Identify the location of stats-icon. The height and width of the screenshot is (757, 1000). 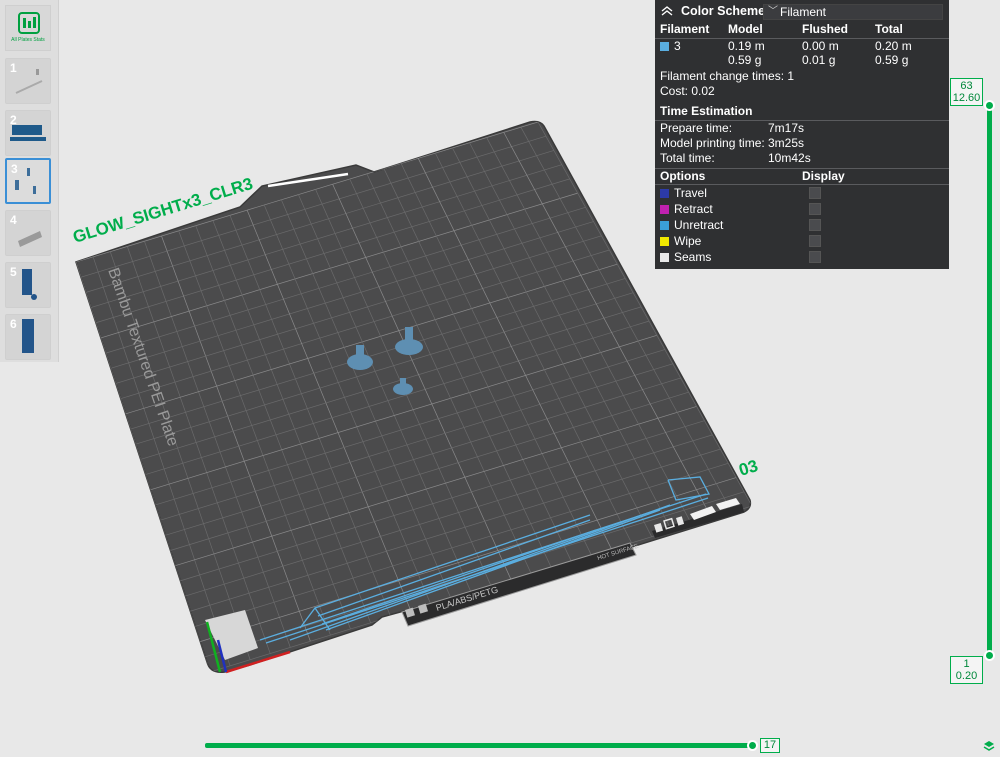
(29, 23).